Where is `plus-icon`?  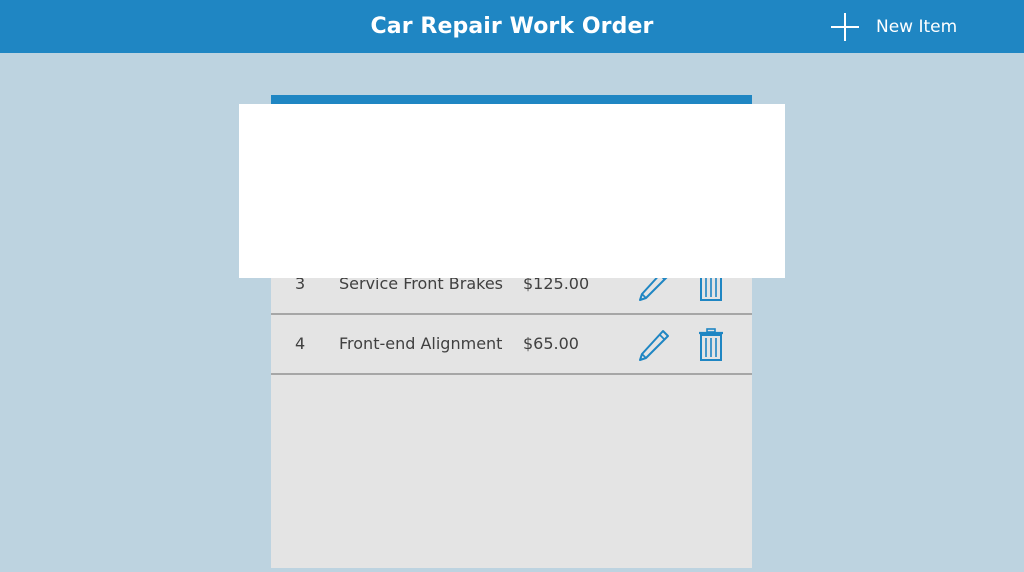 plus-icon is located at coordinates (845, 27).